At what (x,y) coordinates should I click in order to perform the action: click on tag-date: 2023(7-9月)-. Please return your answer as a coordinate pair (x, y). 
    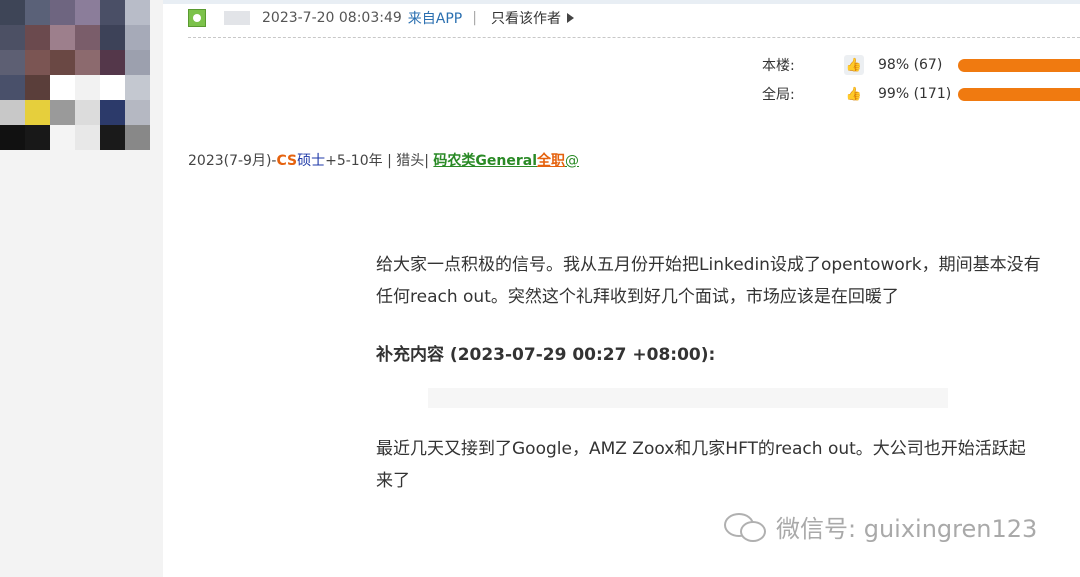
    Looking at the image, I should click on (232, 161).